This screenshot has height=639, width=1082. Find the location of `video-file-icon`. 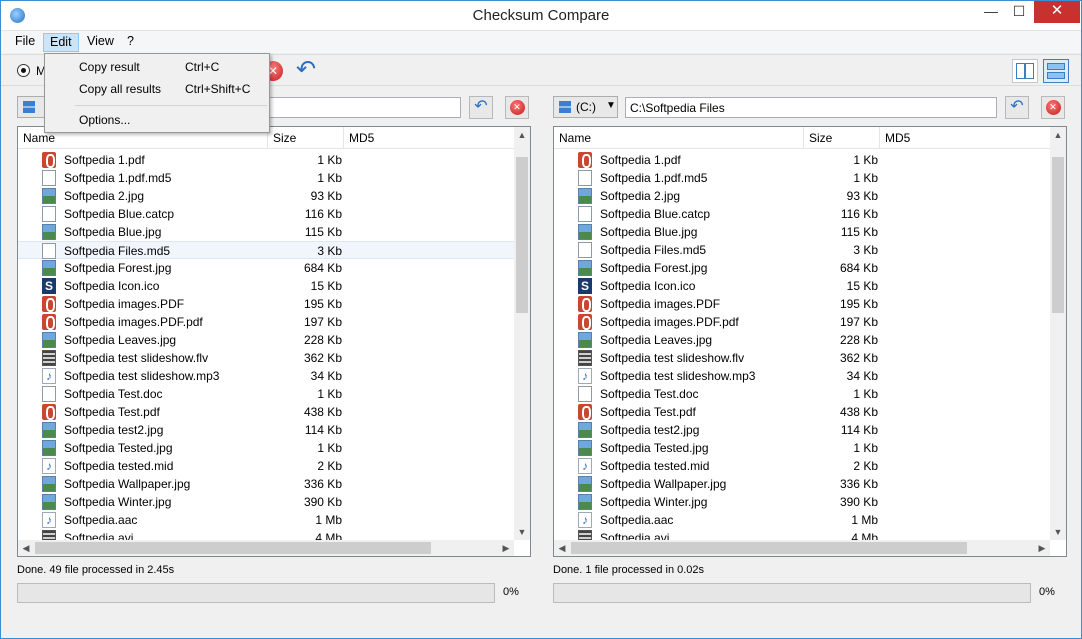

video-file-icon is located at coordinates (585, 358).